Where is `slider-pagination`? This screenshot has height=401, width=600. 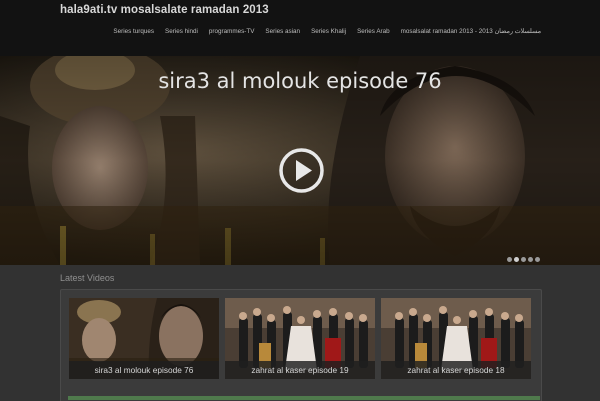 slider-pagination is located at coordinates (523, 259).